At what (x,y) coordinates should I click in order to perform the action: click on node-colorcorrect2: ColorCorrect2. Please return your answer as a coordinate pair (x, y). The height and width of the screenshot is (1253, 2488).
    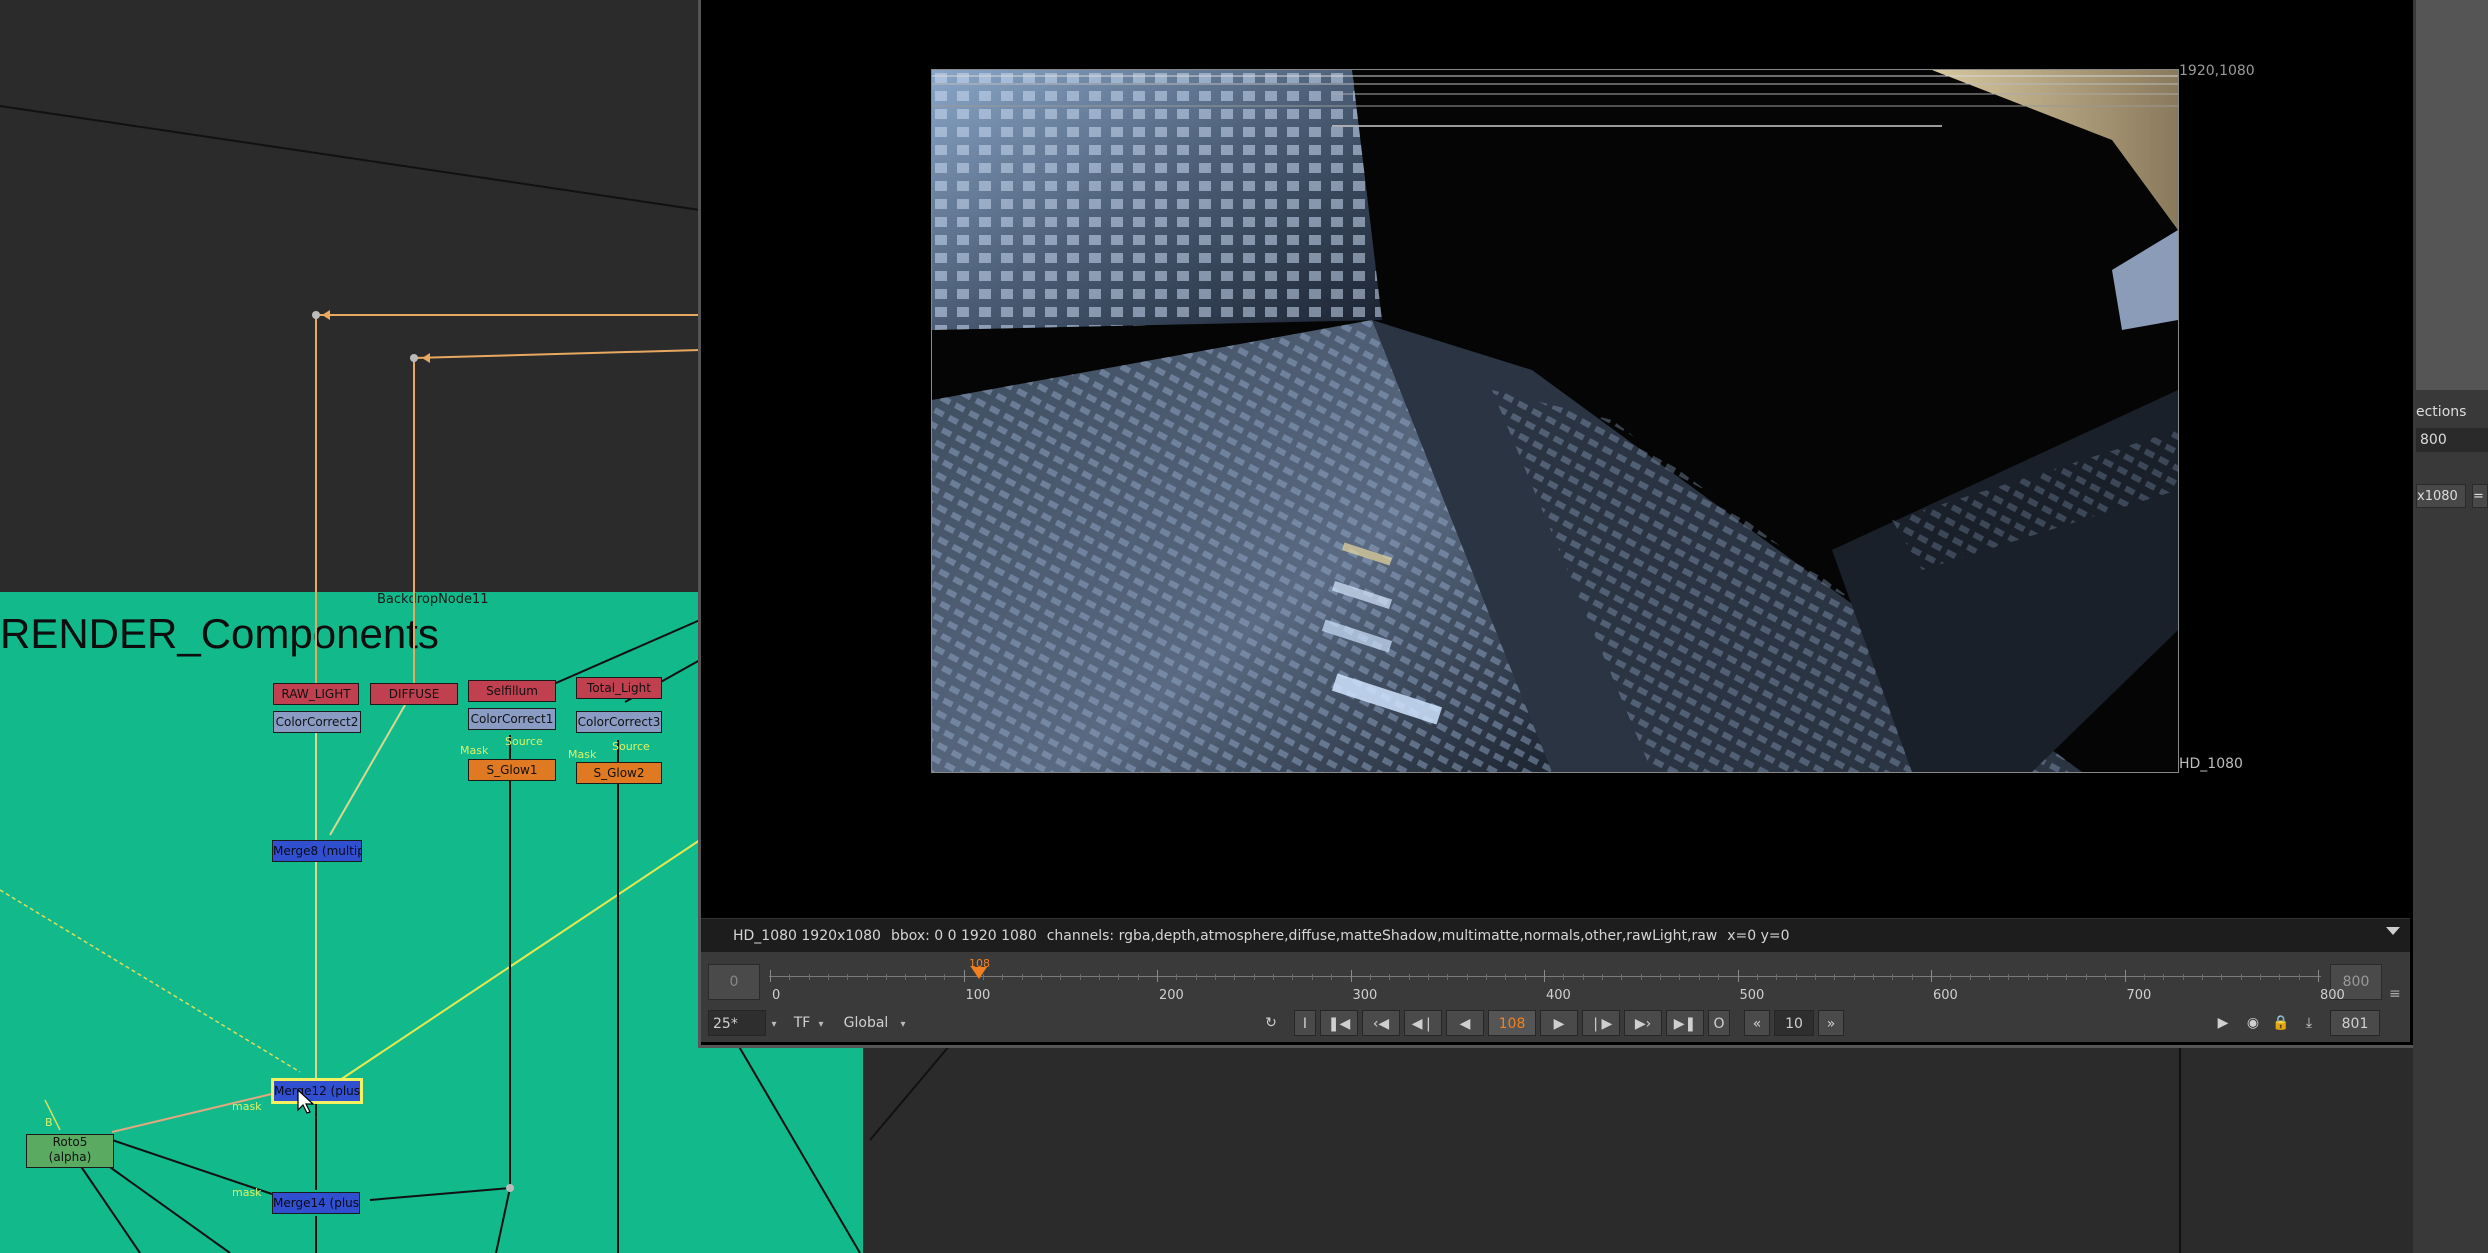
    Looking at the image, I should click on (317, 722).